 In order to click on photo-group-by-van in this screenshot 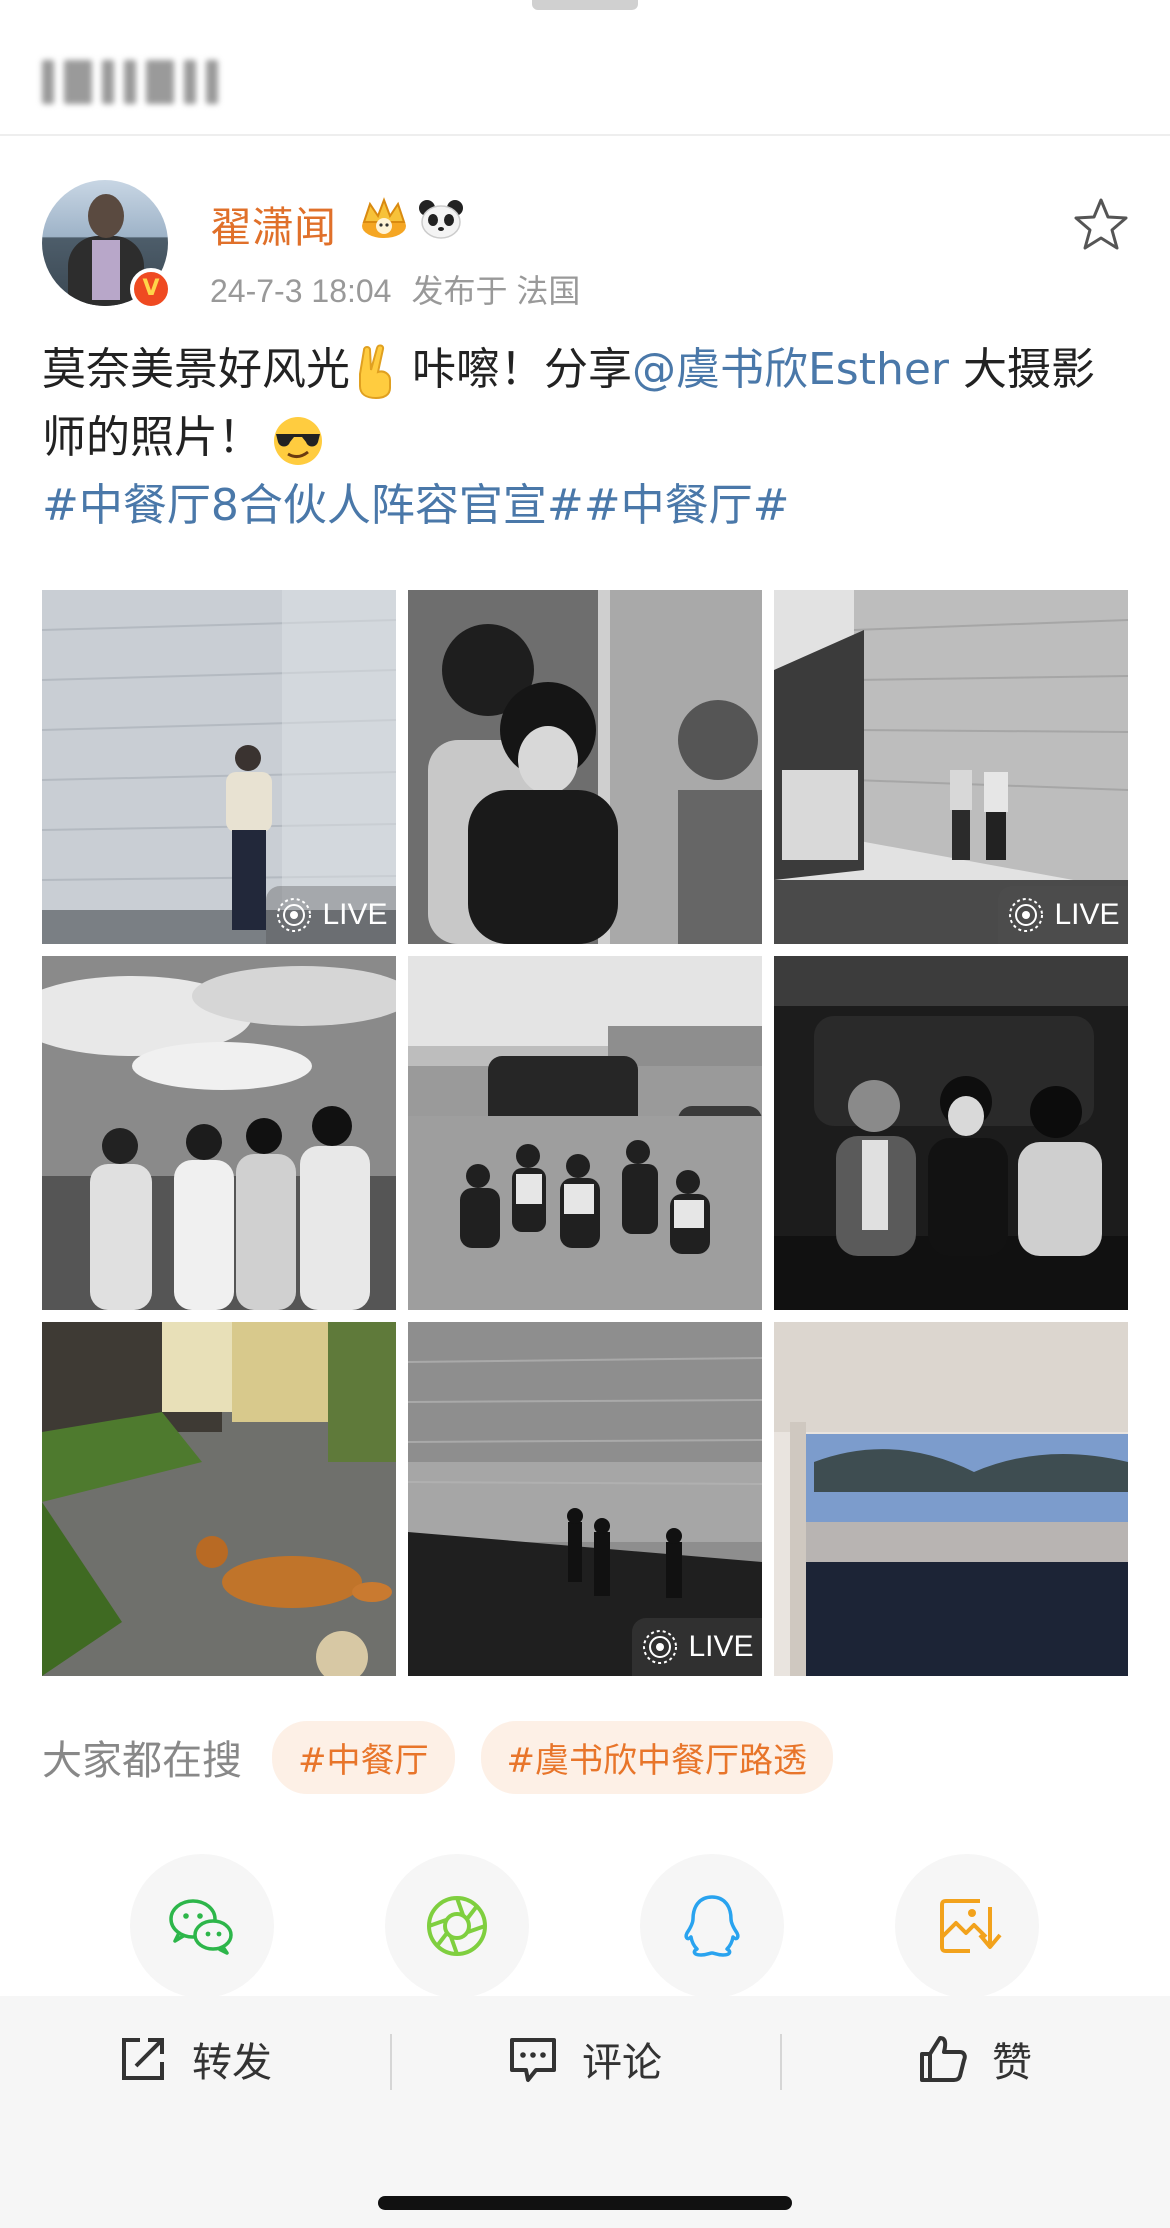, I will do `click(585, 1133)`.